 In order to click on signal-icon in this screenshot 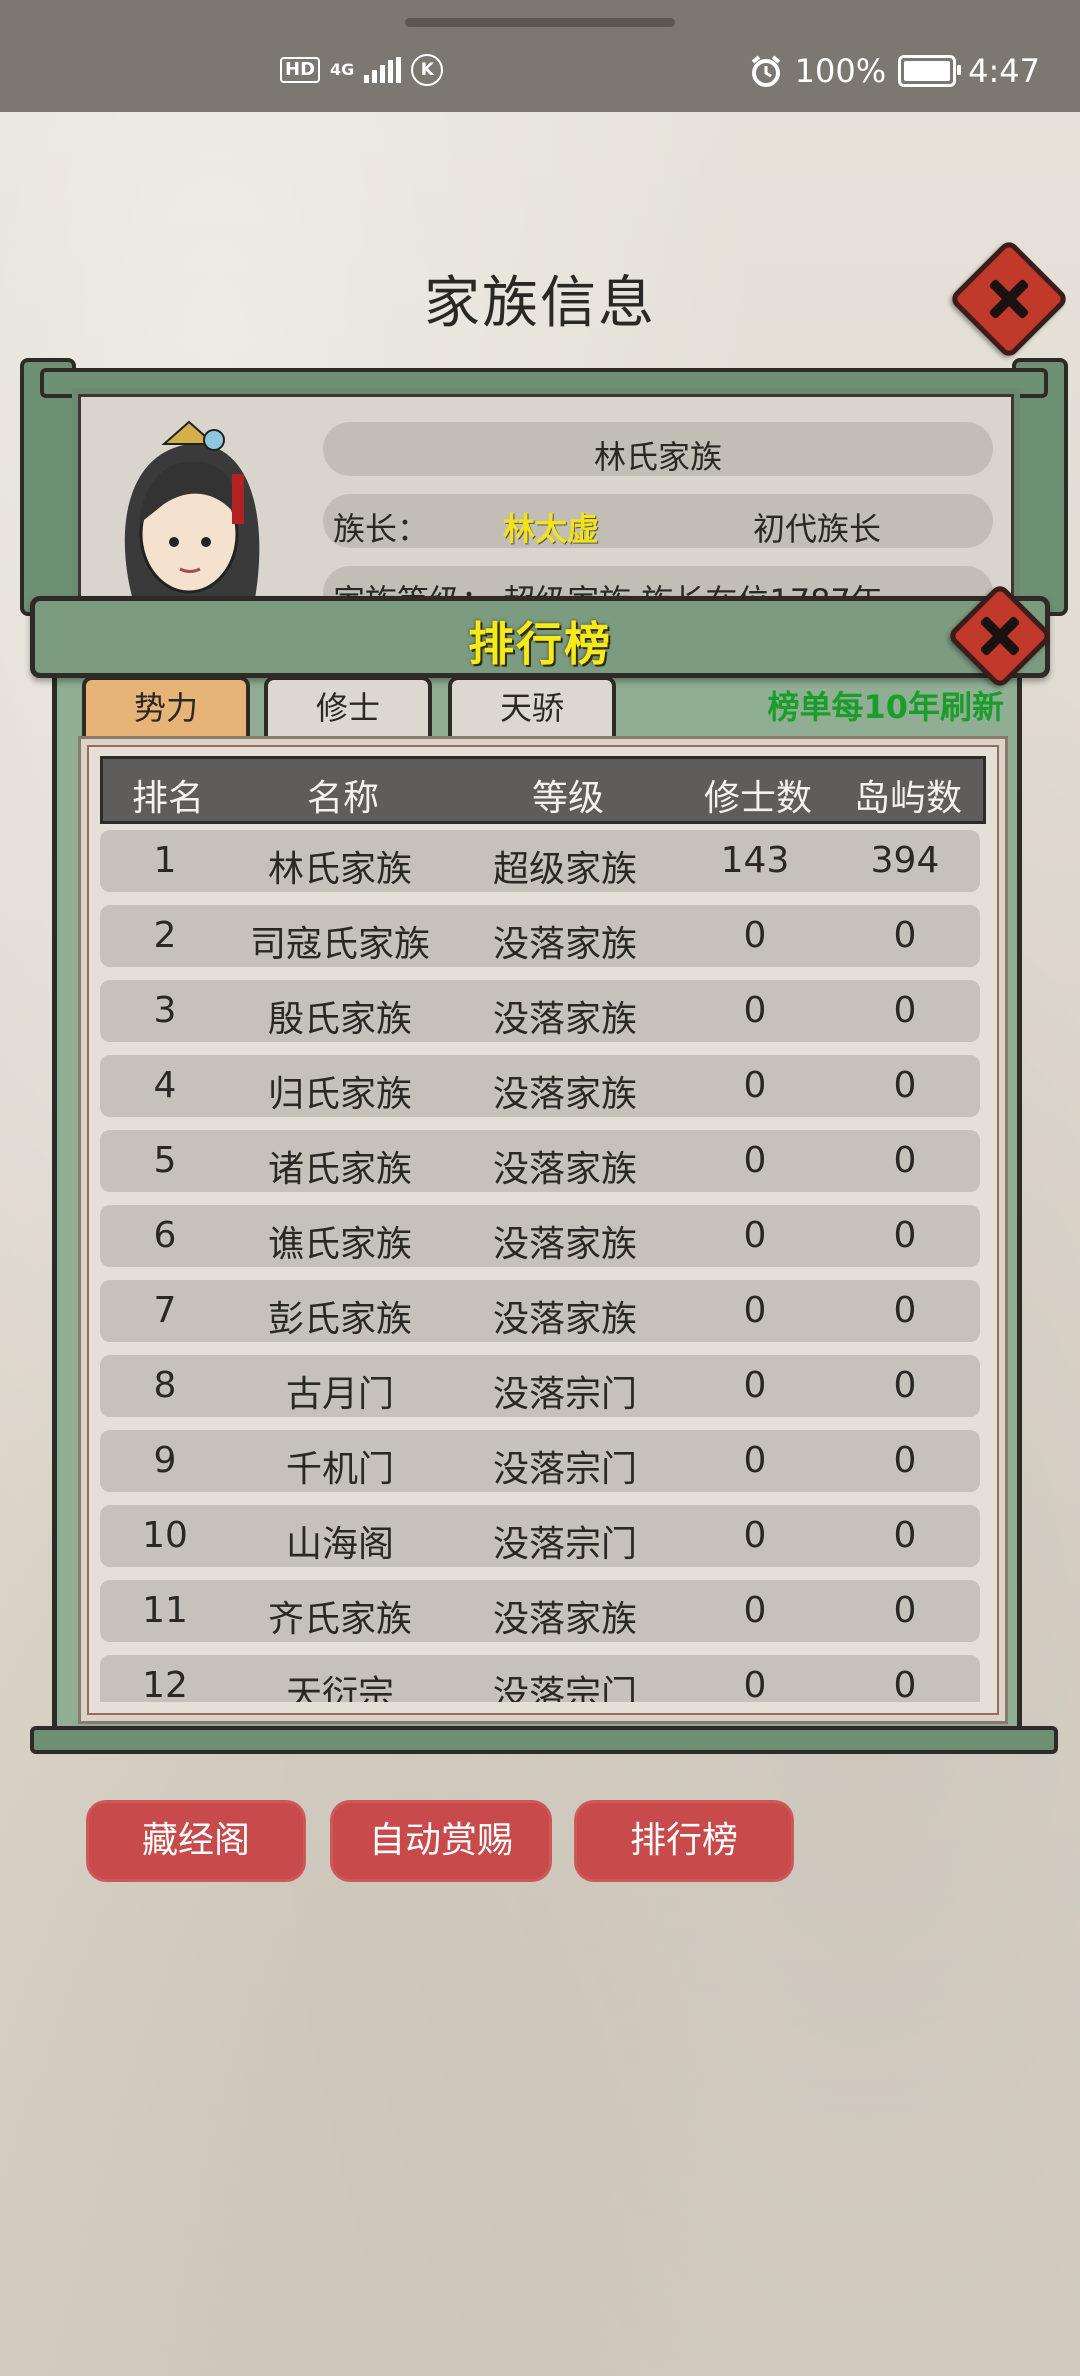, I will do `click(383, 70)`.